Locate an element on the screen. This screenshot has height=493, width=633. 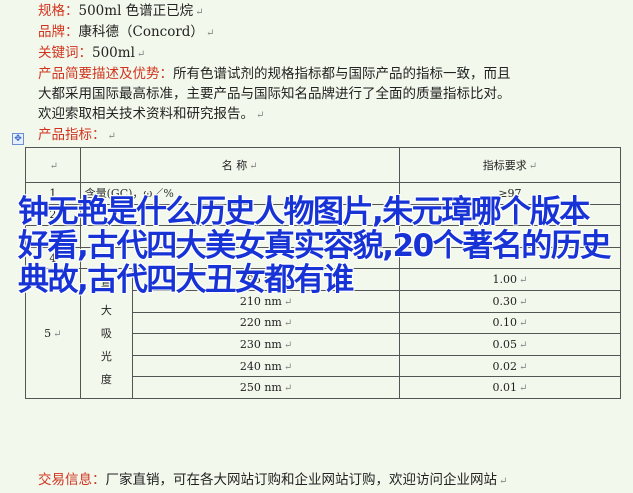
uv-group-char: 光 is located at coordinates (106, 357).